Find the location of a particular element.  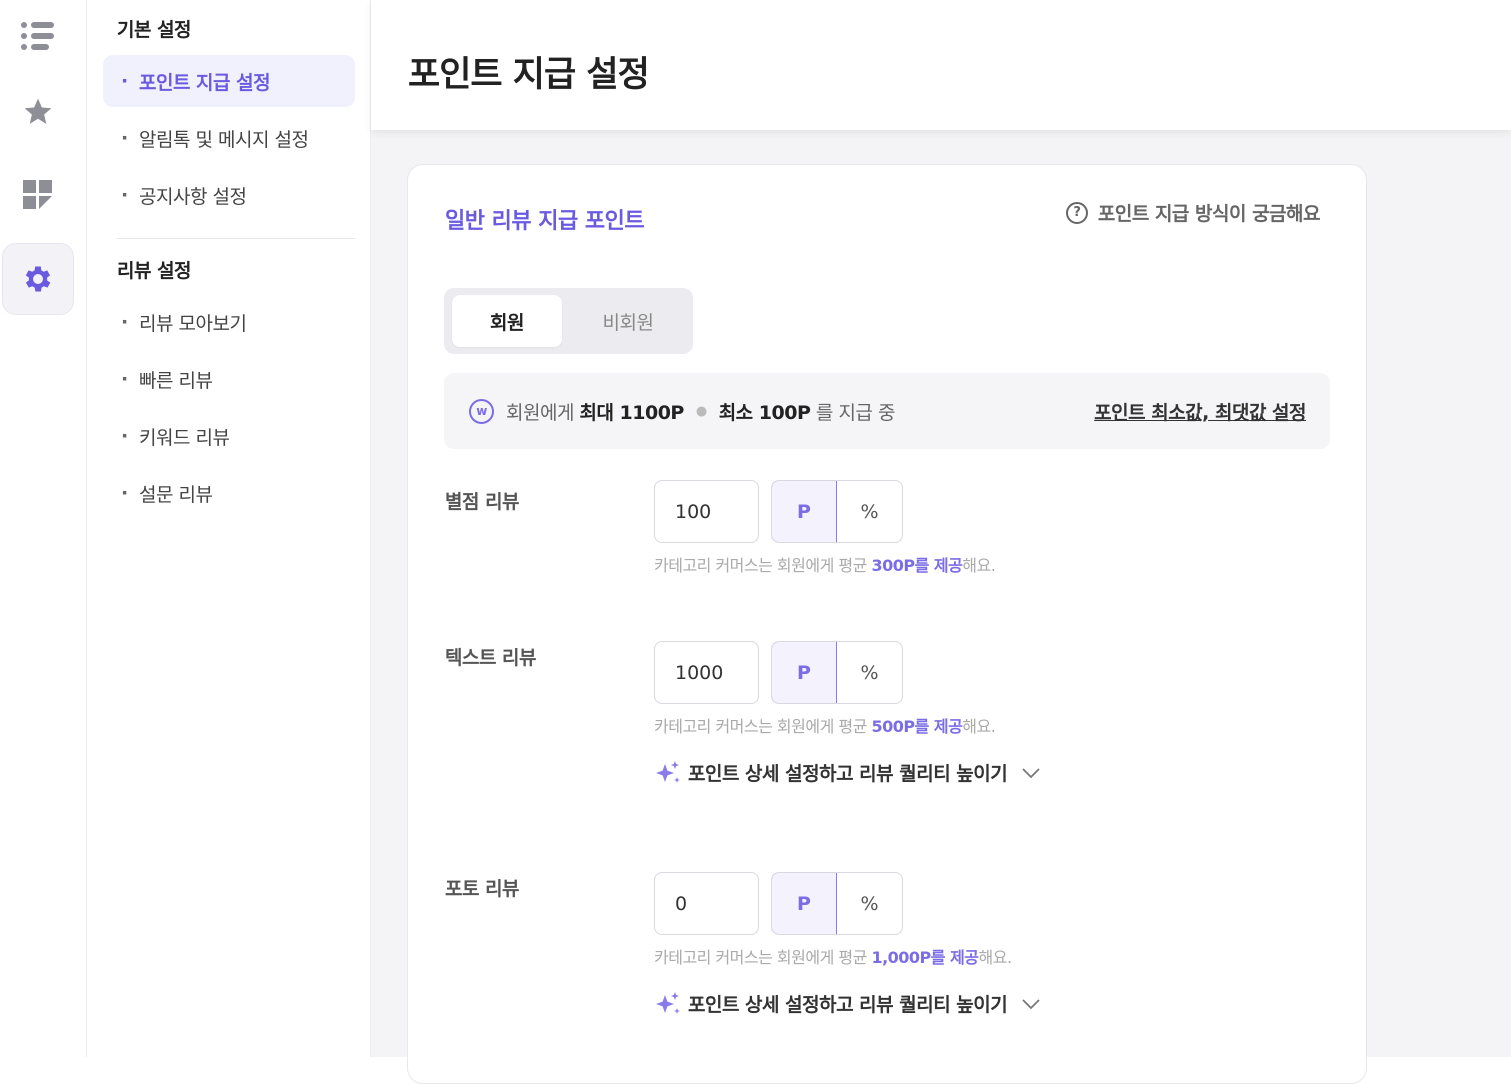

photo-review-detail-expand: 포인트 상세 설정하고 리뷰 퀄리티 높이기 is located at coordinates (847, 1003).